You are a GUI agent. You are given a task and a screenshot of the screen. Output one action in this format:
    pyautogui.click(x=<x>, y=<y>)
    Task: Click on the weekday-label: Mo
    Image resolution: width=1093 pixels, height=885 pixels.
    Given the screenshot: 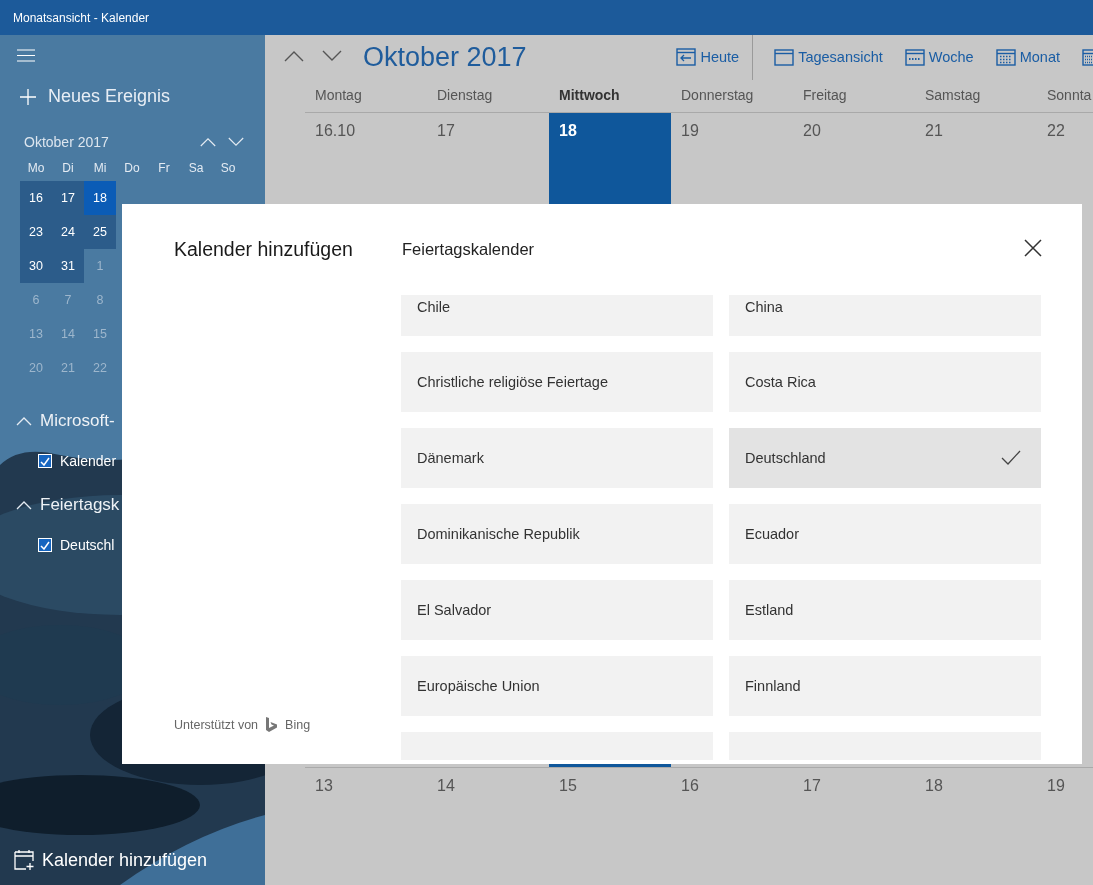 What is the action you would take?
    pyautogui.click(x=36, y=168)
    